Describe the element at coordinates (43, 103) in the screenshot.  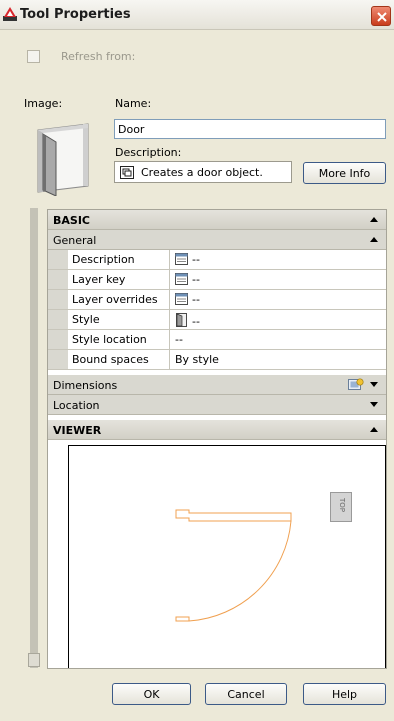
I see `image-label: Image:` at that location.